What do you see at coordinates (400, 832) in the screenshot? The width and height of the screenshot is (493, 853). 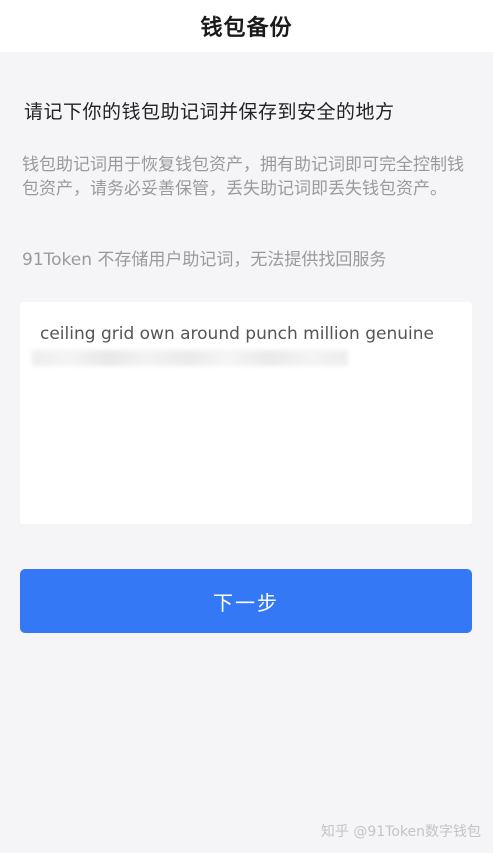 I see `watermark: 知乎 @91Token数字钱包` at bounding box center [400, 832].